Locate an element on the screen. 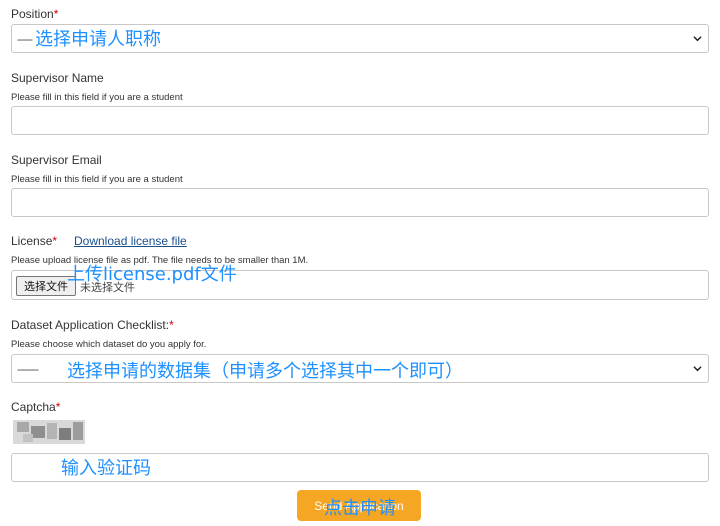 This screenshot has width=720, height=526. captcha-label-text: Captcha is located at coordinates (33, 407).